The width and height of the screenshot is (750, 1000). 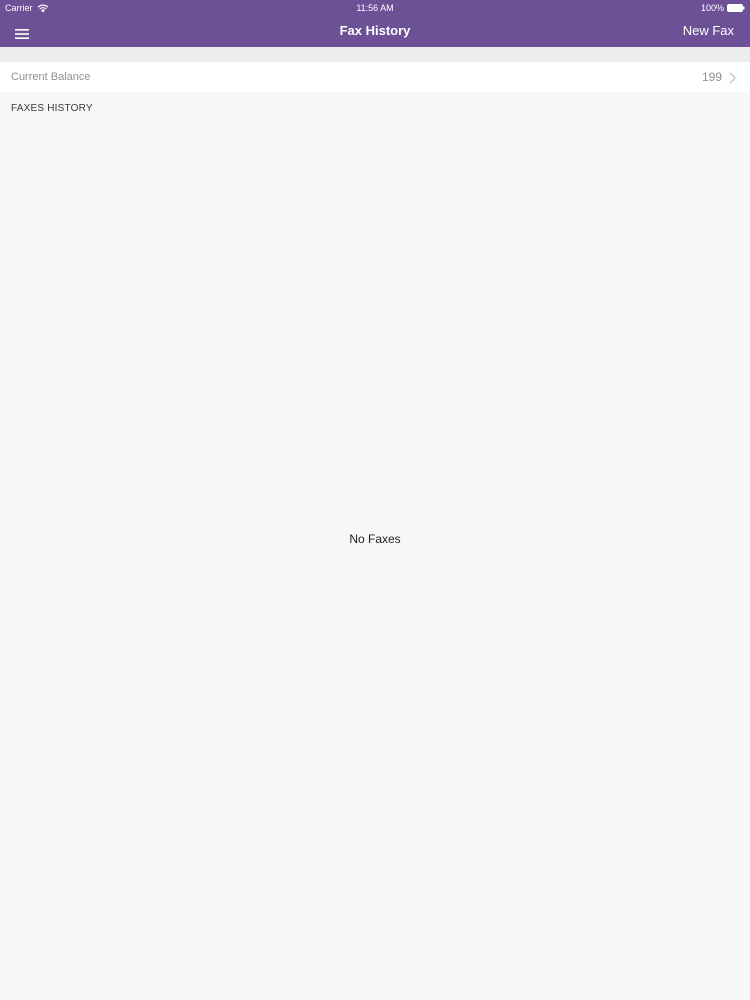 What do you see at coordinates (736, 8) in the screenshot?
I see `battery-icon` at bounding box center [736, 8].